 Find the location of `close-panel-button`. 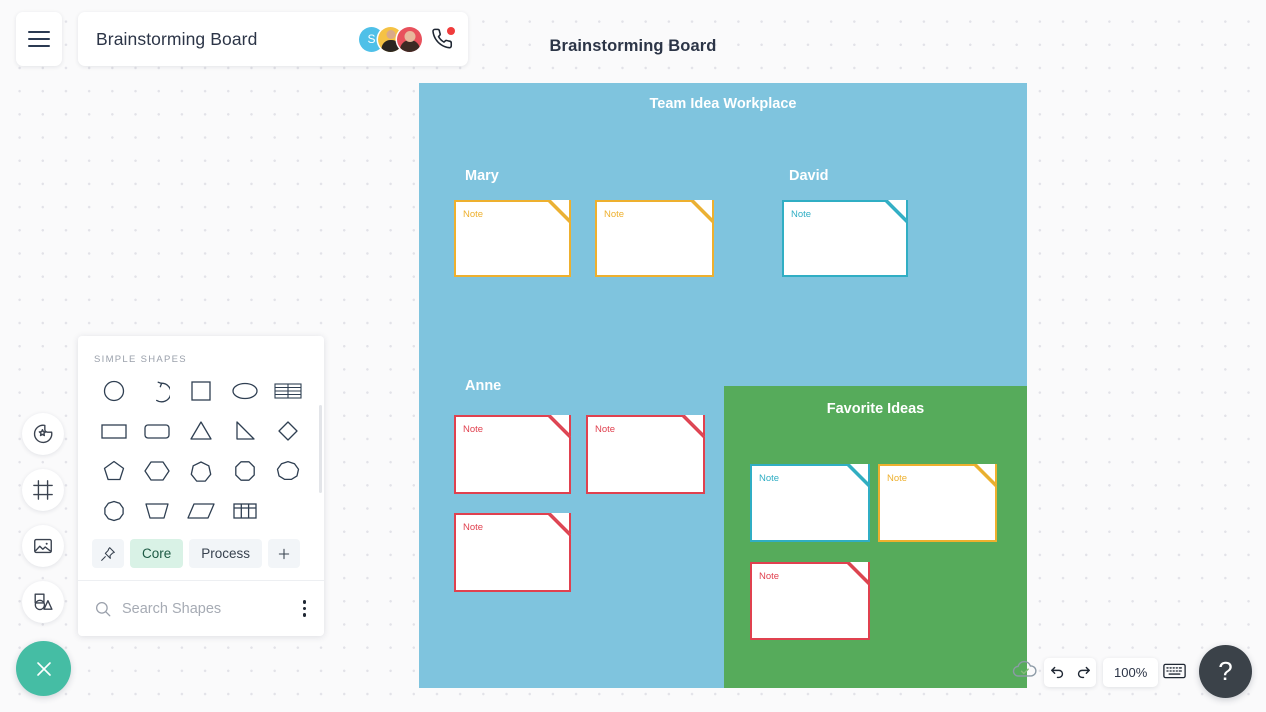

close-panel-button is located at coordinates (43, 668).